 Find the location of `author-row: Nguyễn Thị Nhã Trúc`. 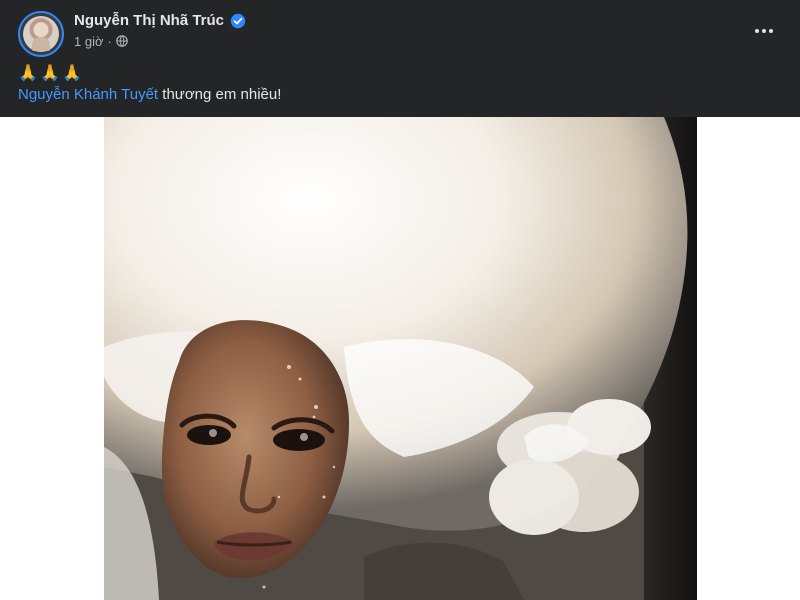

author-row: Nguyễn Thị Nhã Trúc is located at coordinates (160, 21).